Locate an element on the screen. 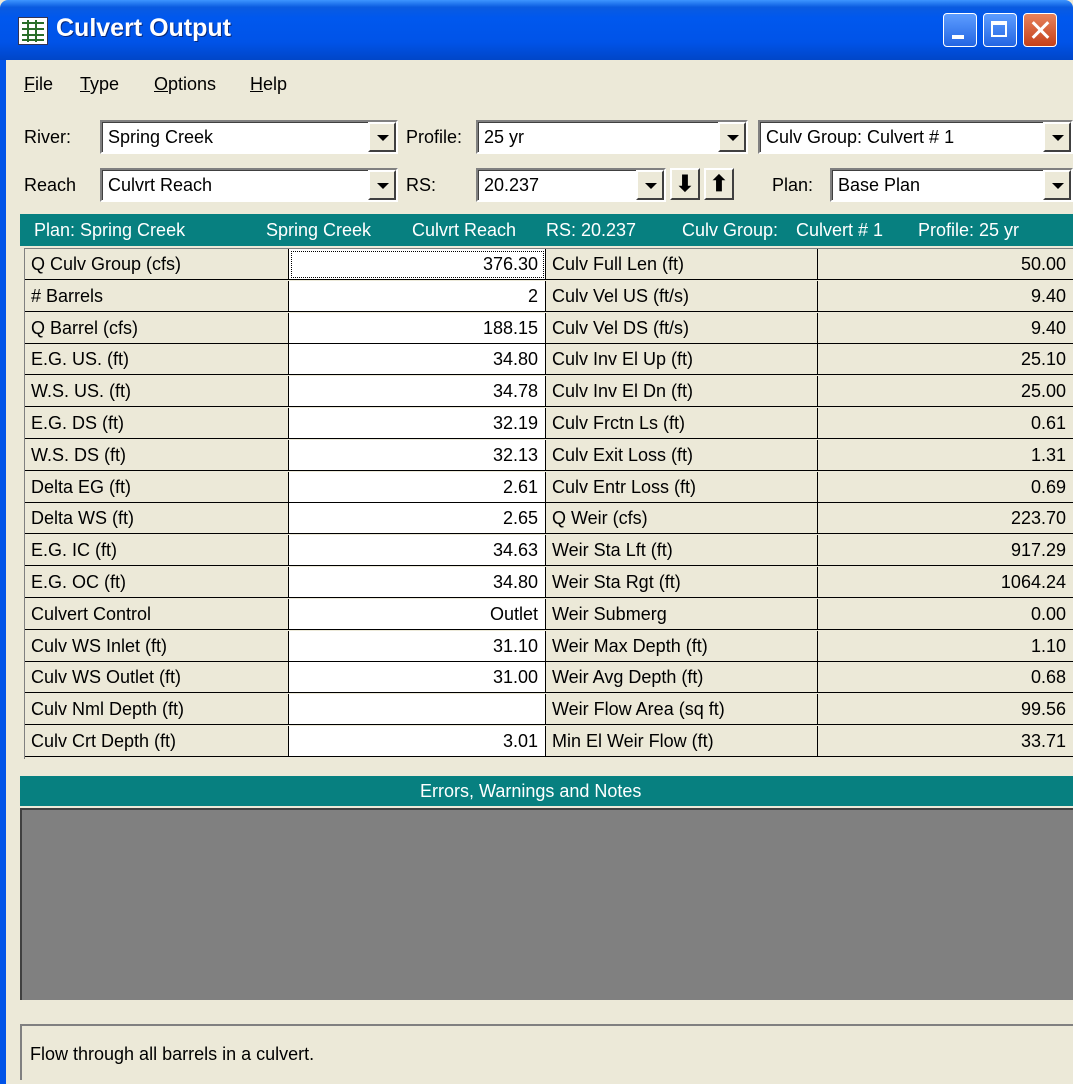  row-value is located at coordinates (417, 710).